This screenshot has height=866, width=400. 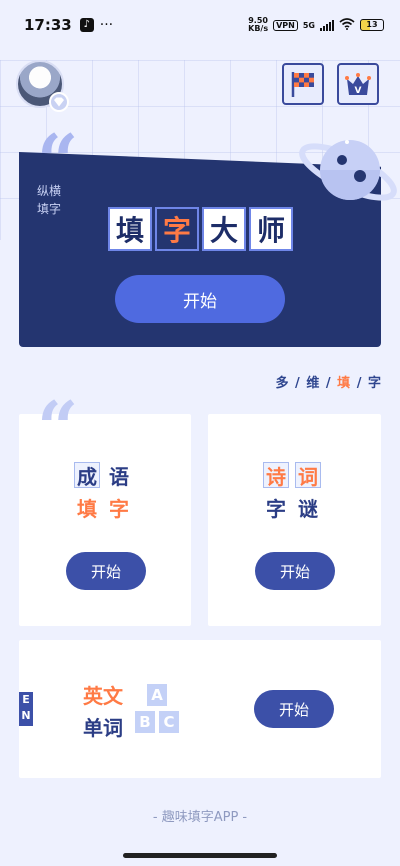 I want to click on title-char-accent: 字, so click(x=177, y=229).